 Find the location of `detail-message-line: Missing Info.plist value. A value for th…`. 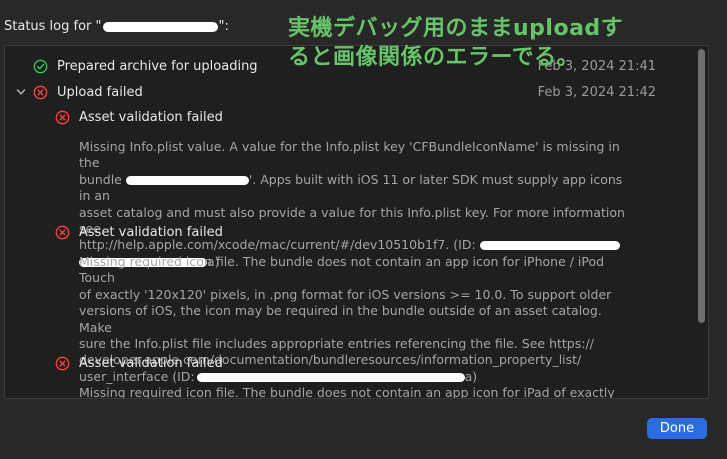

detail-message-line: Missing Info.plist value. A value for th… is located at coordinates (349, 155).